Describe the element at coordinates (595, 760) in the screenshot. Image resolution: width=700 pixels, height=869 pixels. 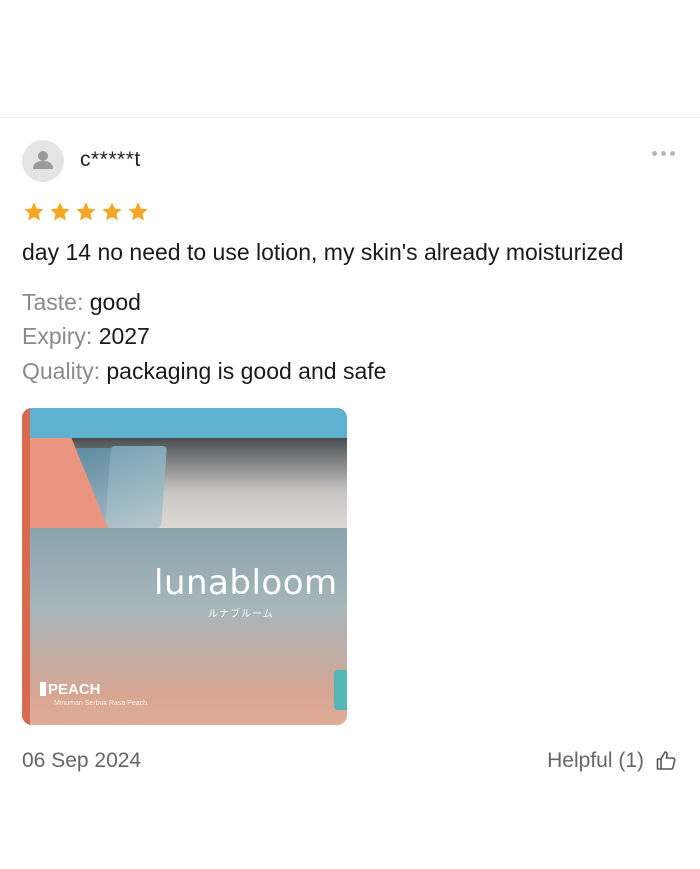
I see `helpful-label: Helpful (1)` at that location.